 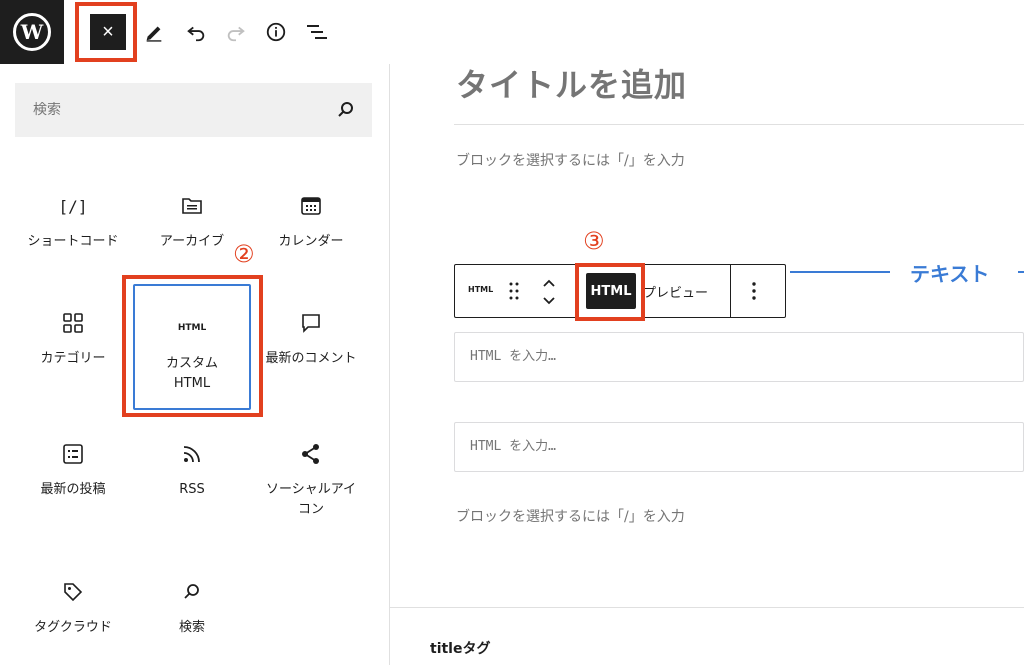 I want to click on close-inserter-button: ×, so click(x=108, y=32).